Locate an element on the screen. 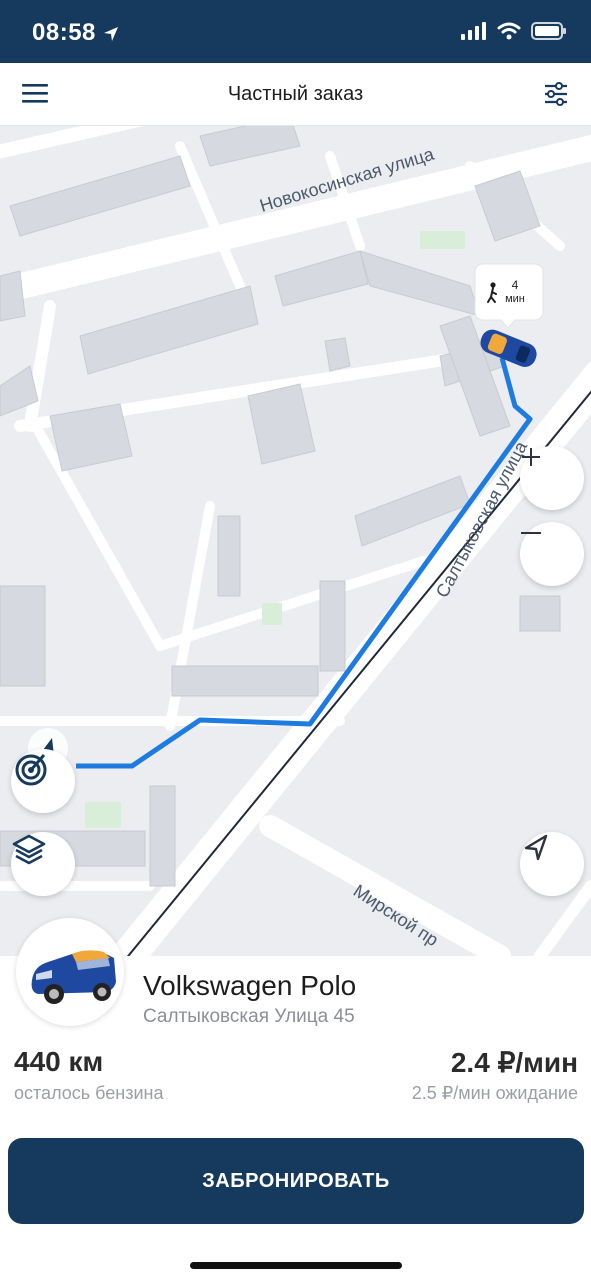 The image size is (591, 1280). walk-time-badge: 4 мин is located at coordinates (509, 296).